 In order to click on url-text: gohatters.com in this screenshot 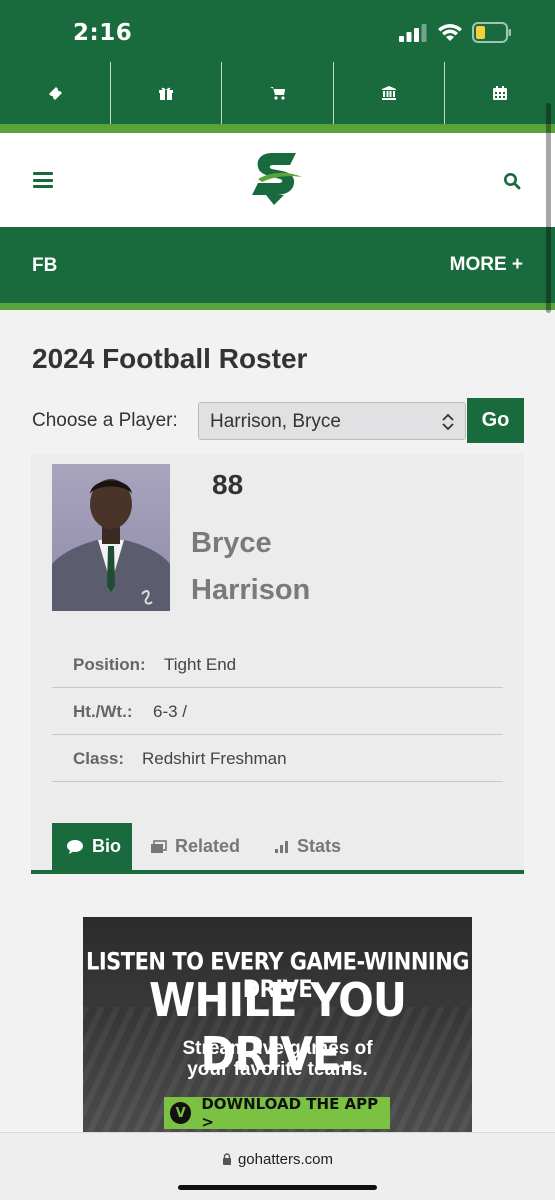, I will do `click(285, 1159)`.